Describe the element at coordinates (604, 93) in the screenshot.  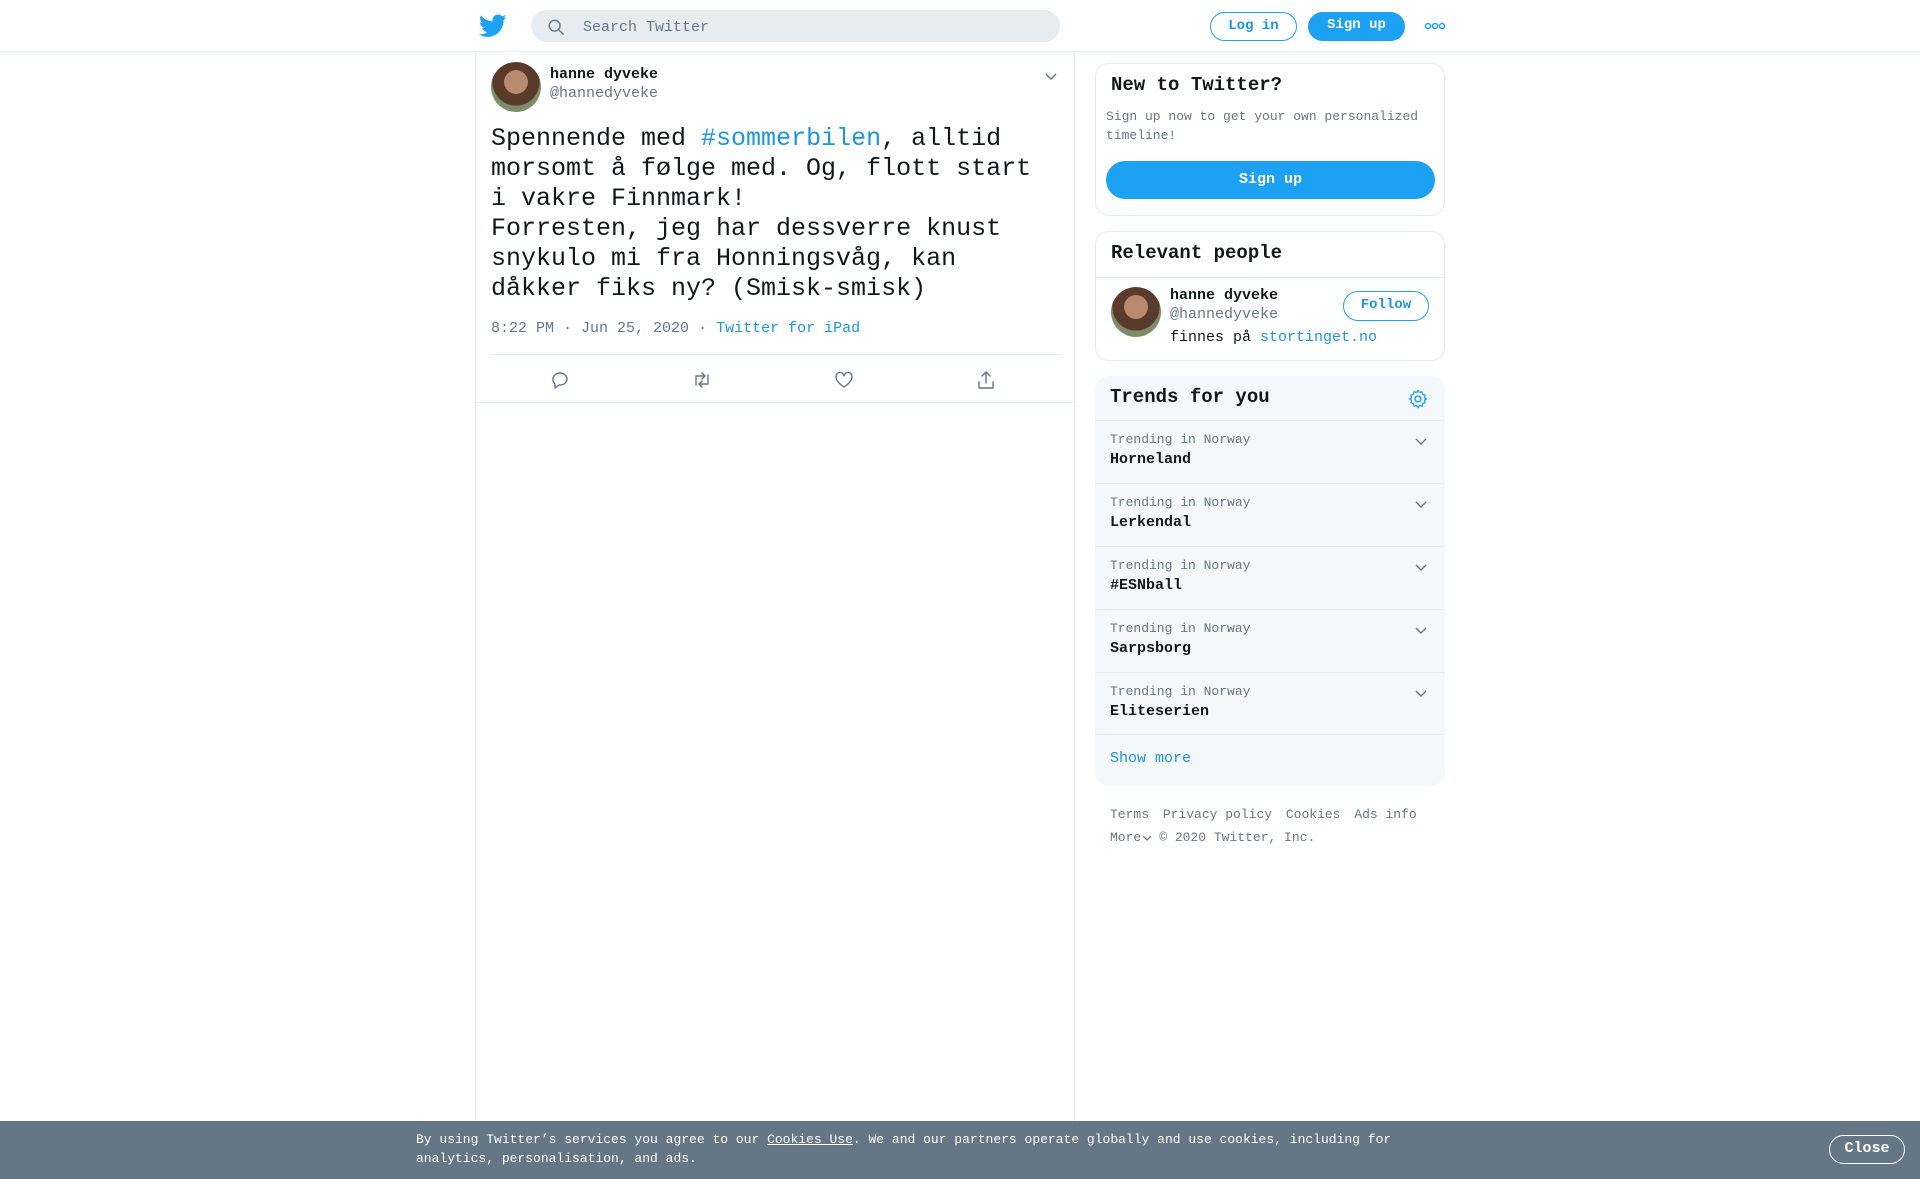
I see `author-handle: @hannedyveke` at that location.